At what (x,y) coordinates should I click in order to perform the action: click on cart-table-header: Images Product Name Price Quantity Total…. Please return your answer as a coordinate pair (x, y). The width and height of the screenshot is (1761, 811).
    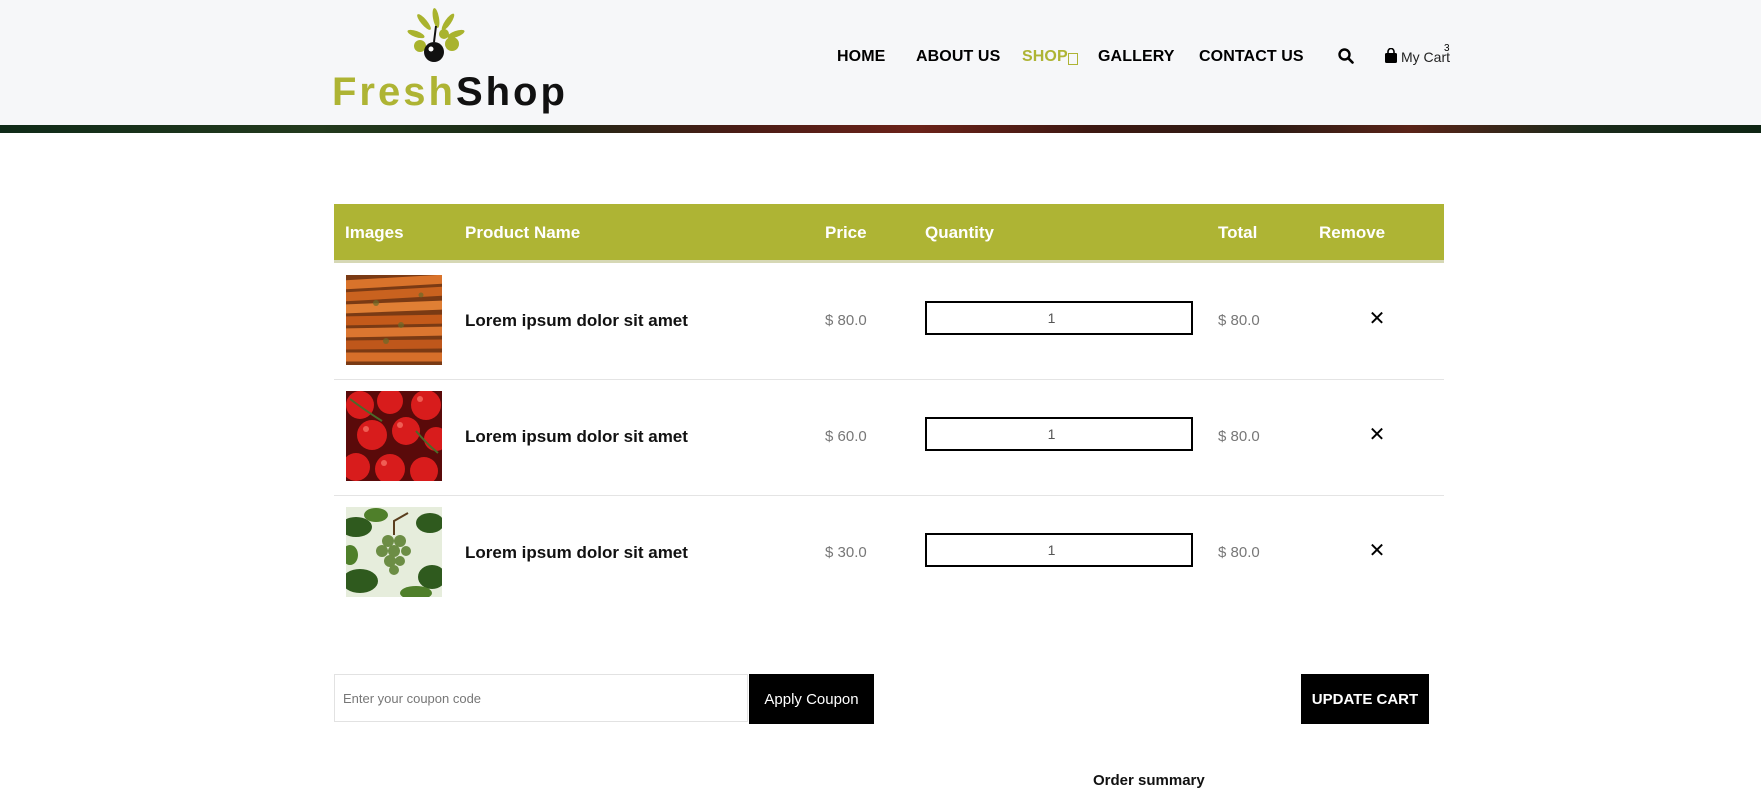
    Looking at the image, I should click on (889, 233).